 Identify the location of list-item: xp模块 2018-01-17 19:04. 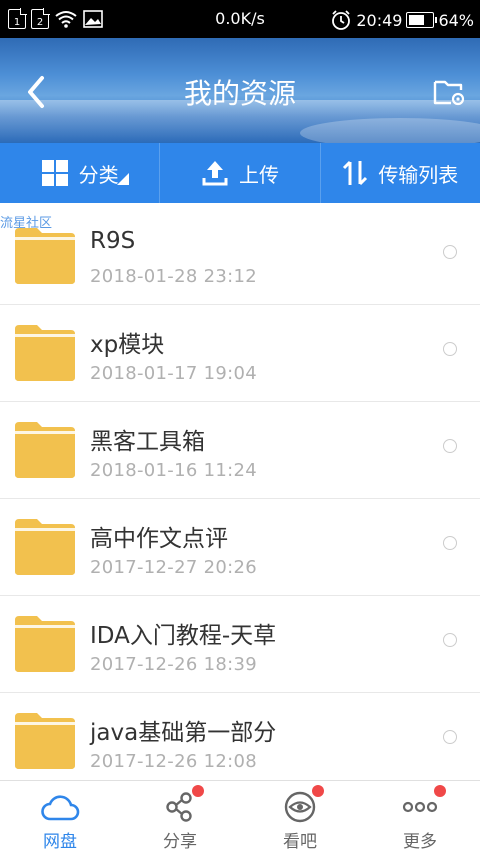
(240, 353).